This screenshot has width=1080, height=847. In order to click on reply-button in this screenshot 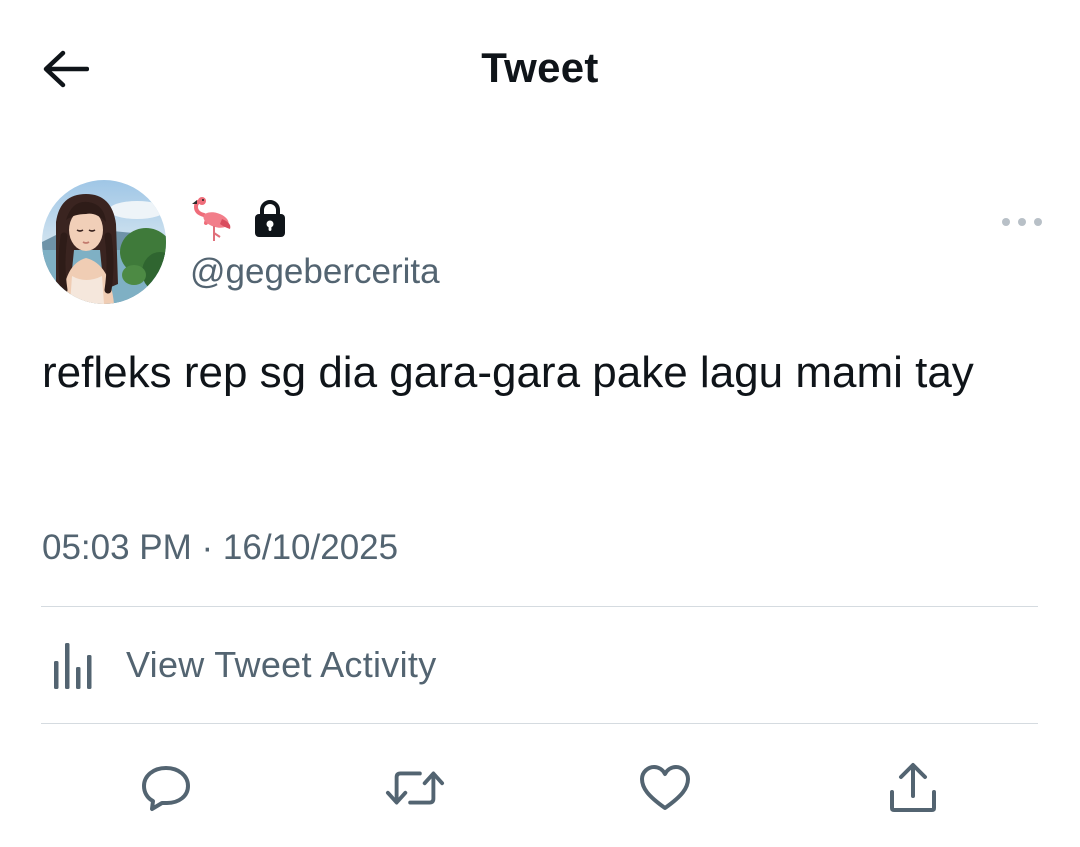, I will do `click(166, 788)`.